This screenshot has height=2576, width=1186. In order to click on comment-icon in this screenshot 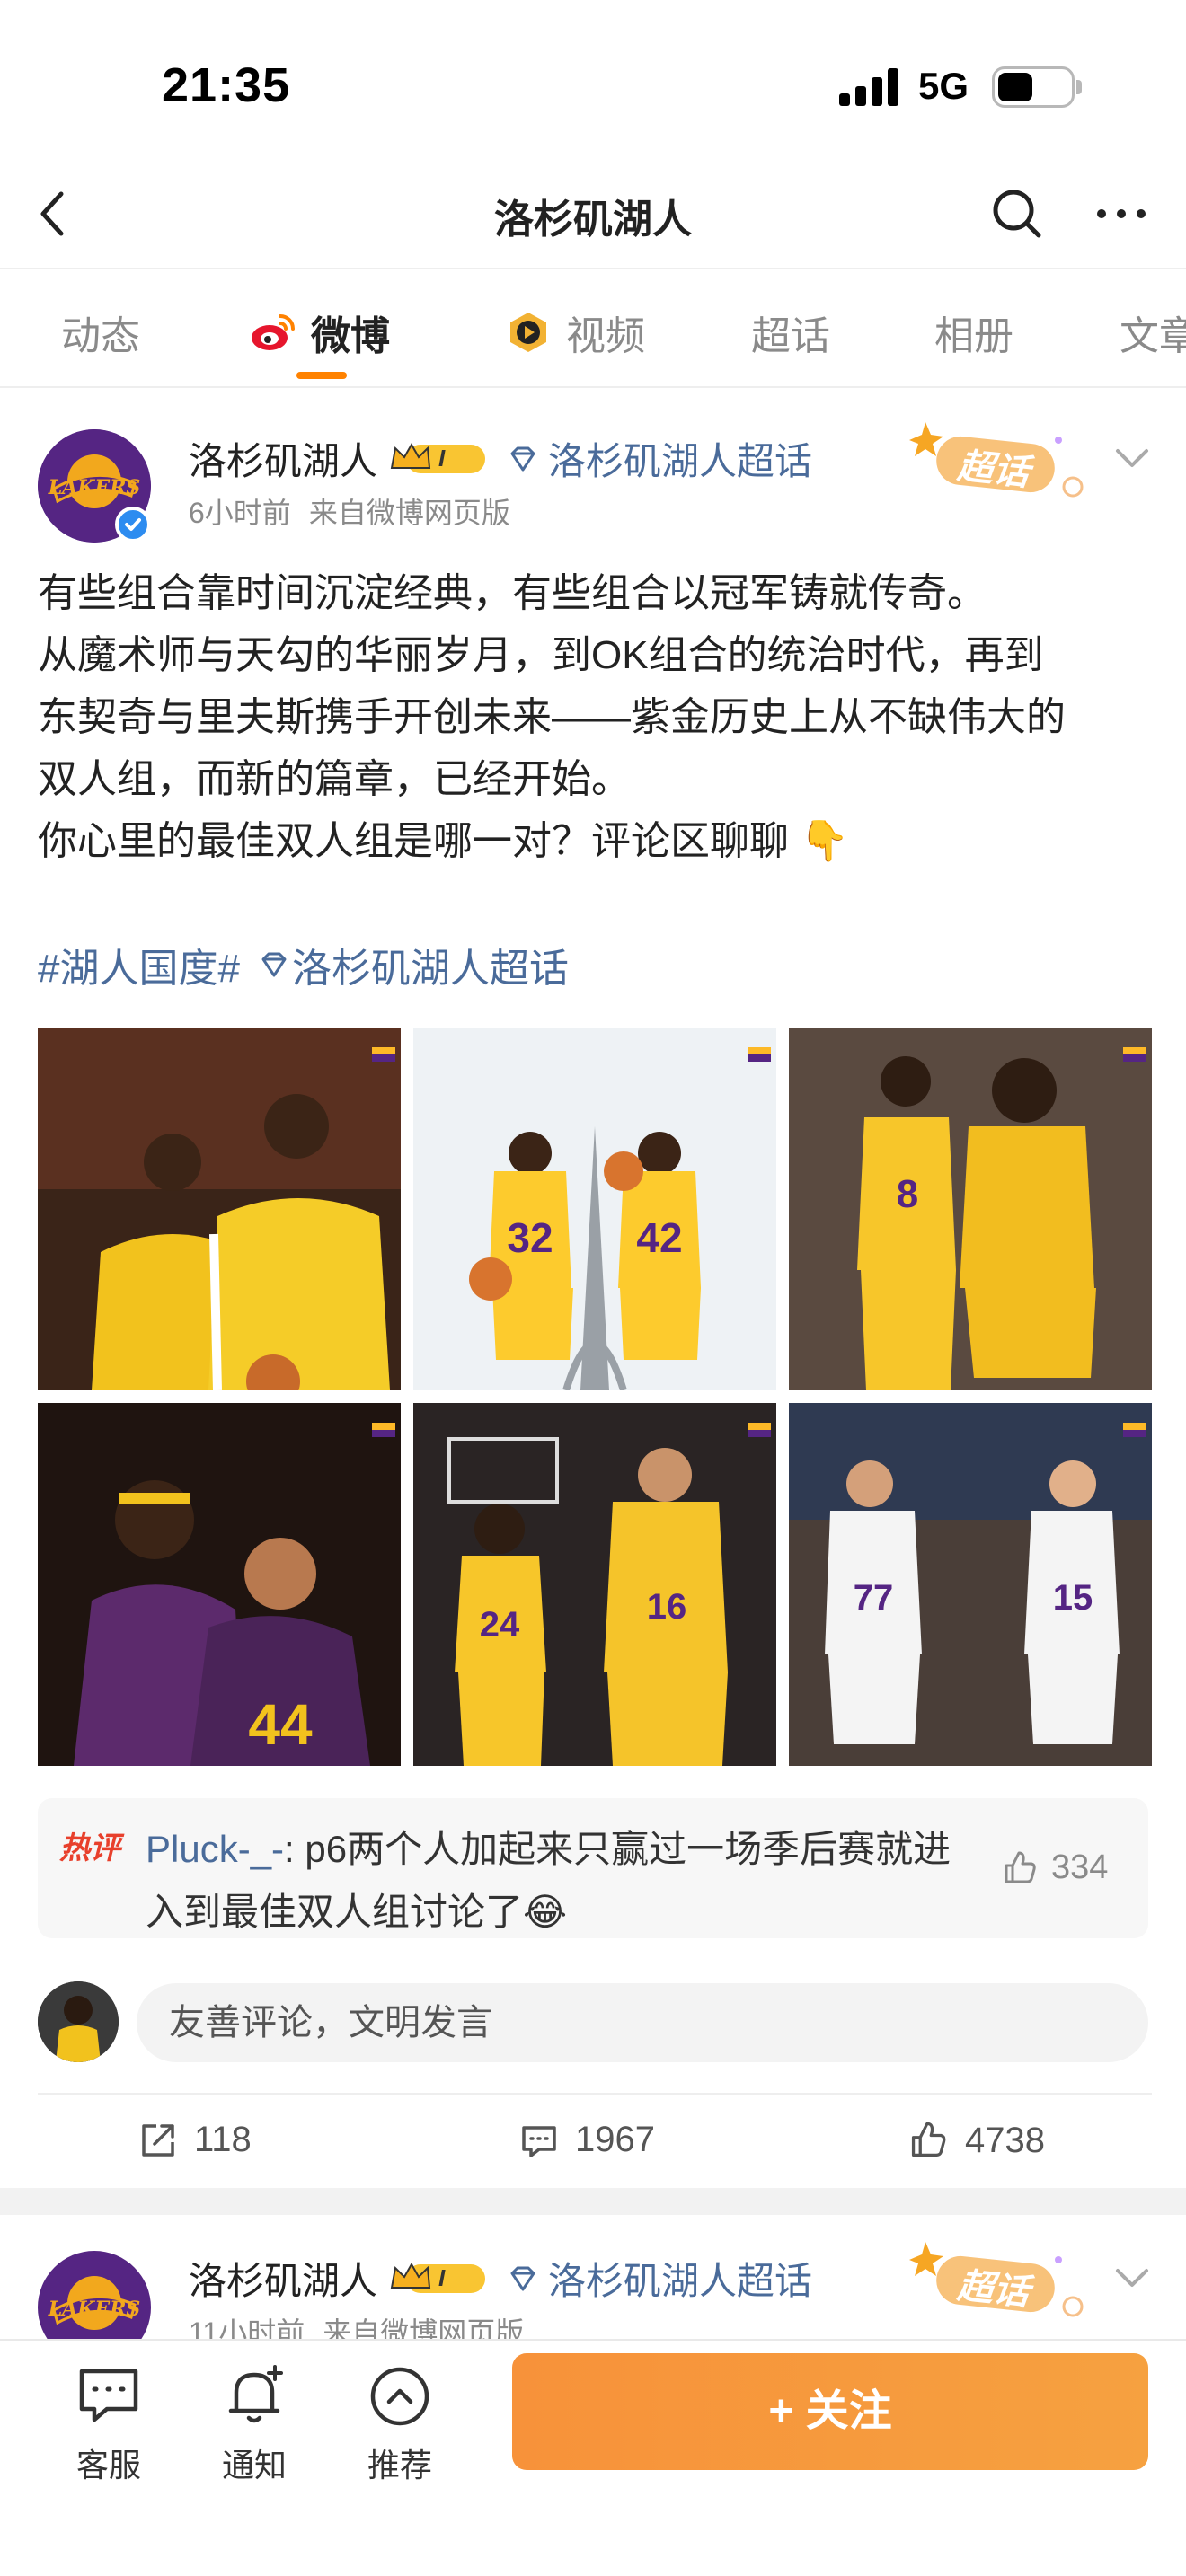, I will do `click(539, 2141)`.